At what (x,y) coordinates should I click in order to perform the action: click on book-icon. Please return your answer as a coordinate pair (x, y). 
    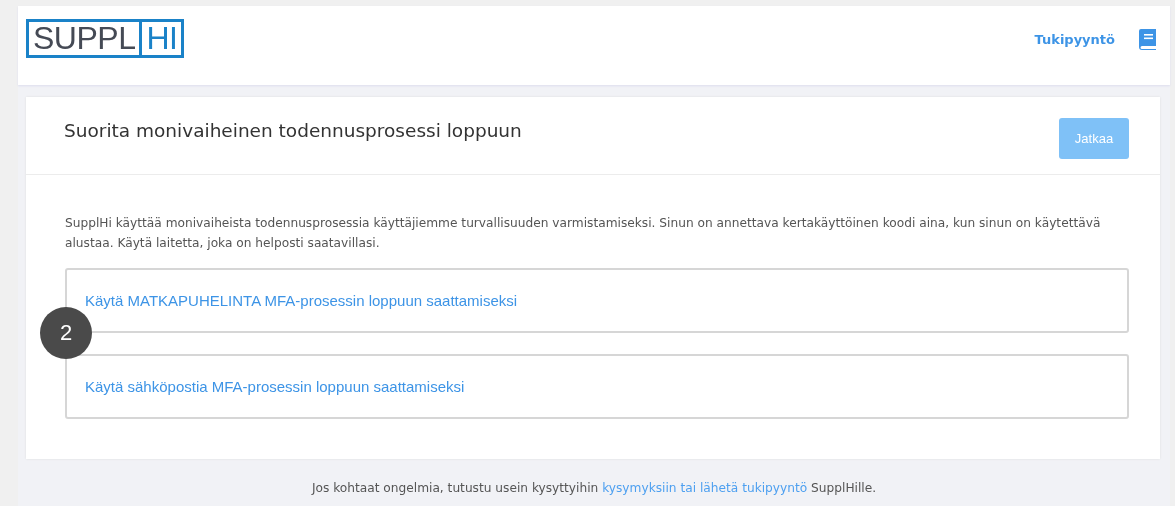
    Looking at the image, I should click on (1147, 39).